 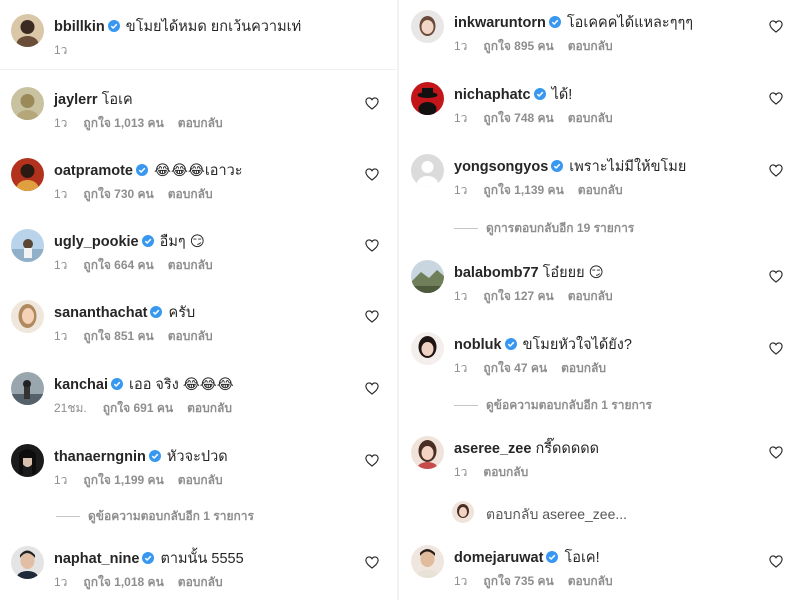 I want to click on comment-item: ugly_pookie อืมๆ 😏 1ว ถูกใจ 664 คน ตอบกลับ, so click(x=198, y=259).